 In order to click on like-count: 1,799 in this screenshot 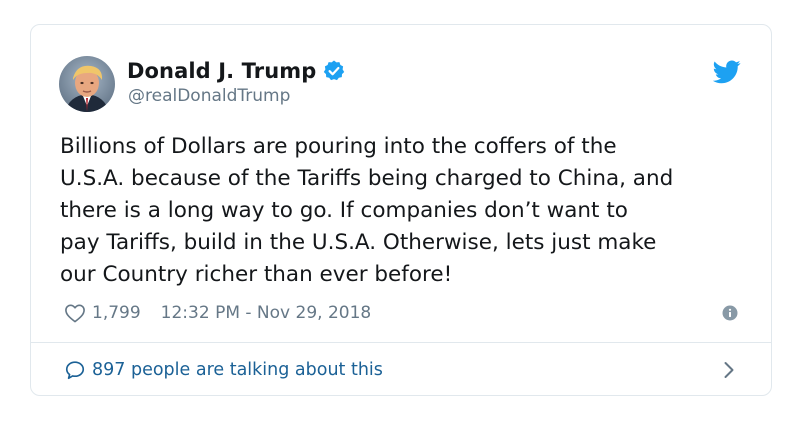, I will do `click(116, 313)`.